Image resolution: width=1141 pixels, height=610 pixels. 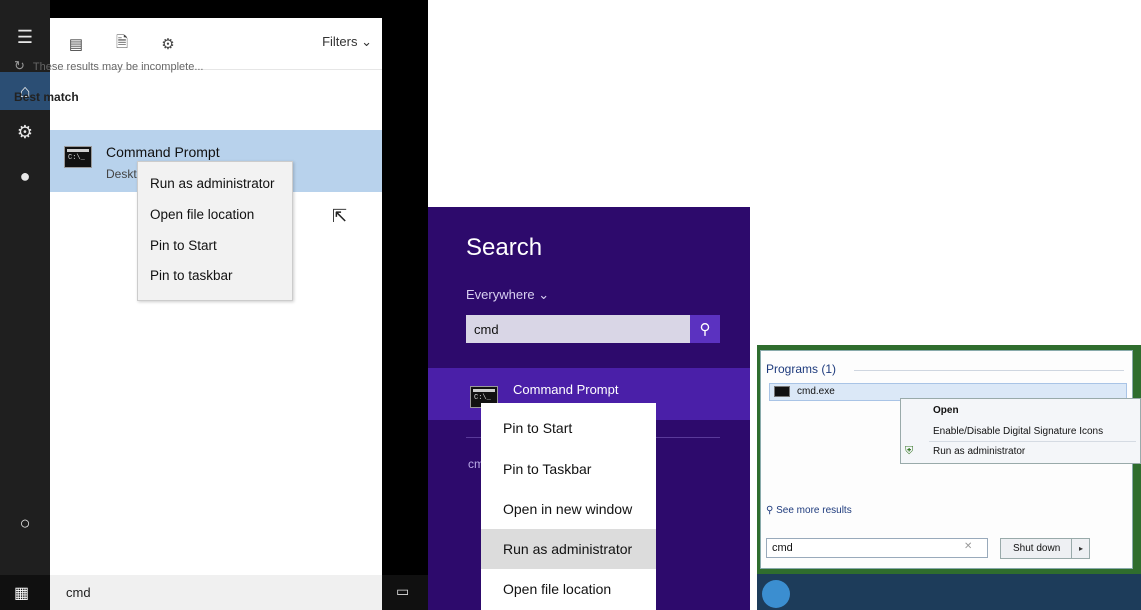 What do you see at coordinates (1037, 548) in the screenshot?
I see `shutdown-label: Shut down` at bounding box center [1037, 548].